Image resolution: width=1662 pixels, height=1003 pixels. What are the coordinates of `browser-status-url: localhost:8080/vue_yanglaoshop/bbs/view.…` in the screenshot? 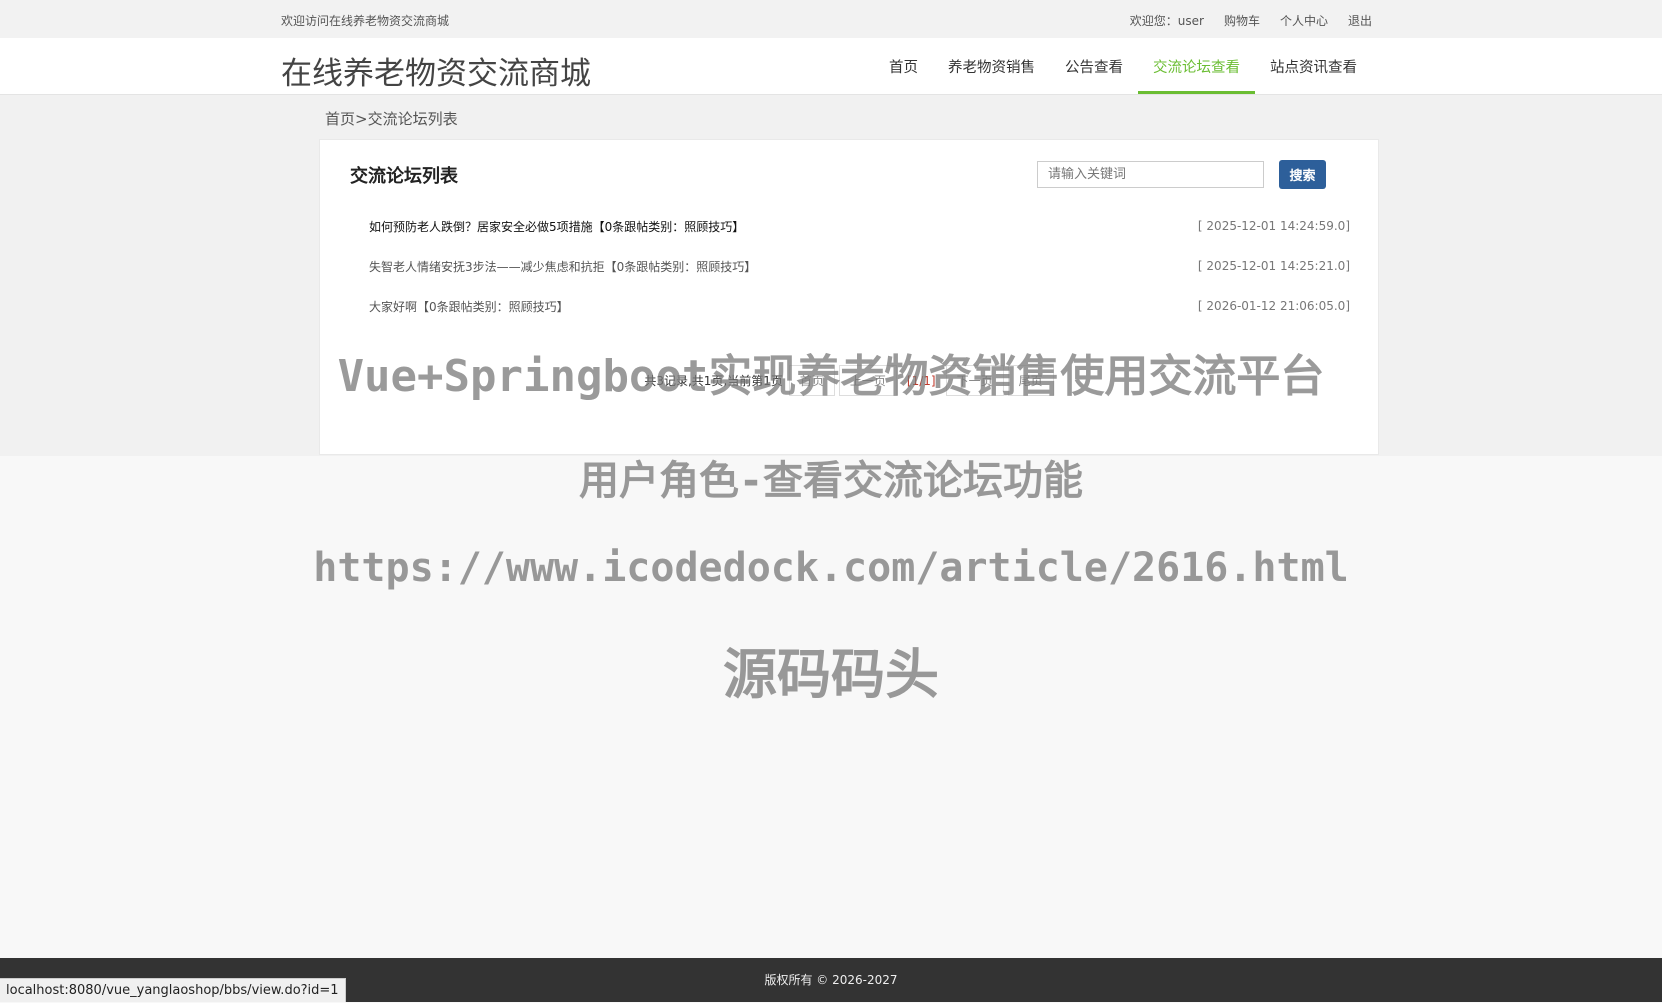 It's located at (173, 990).